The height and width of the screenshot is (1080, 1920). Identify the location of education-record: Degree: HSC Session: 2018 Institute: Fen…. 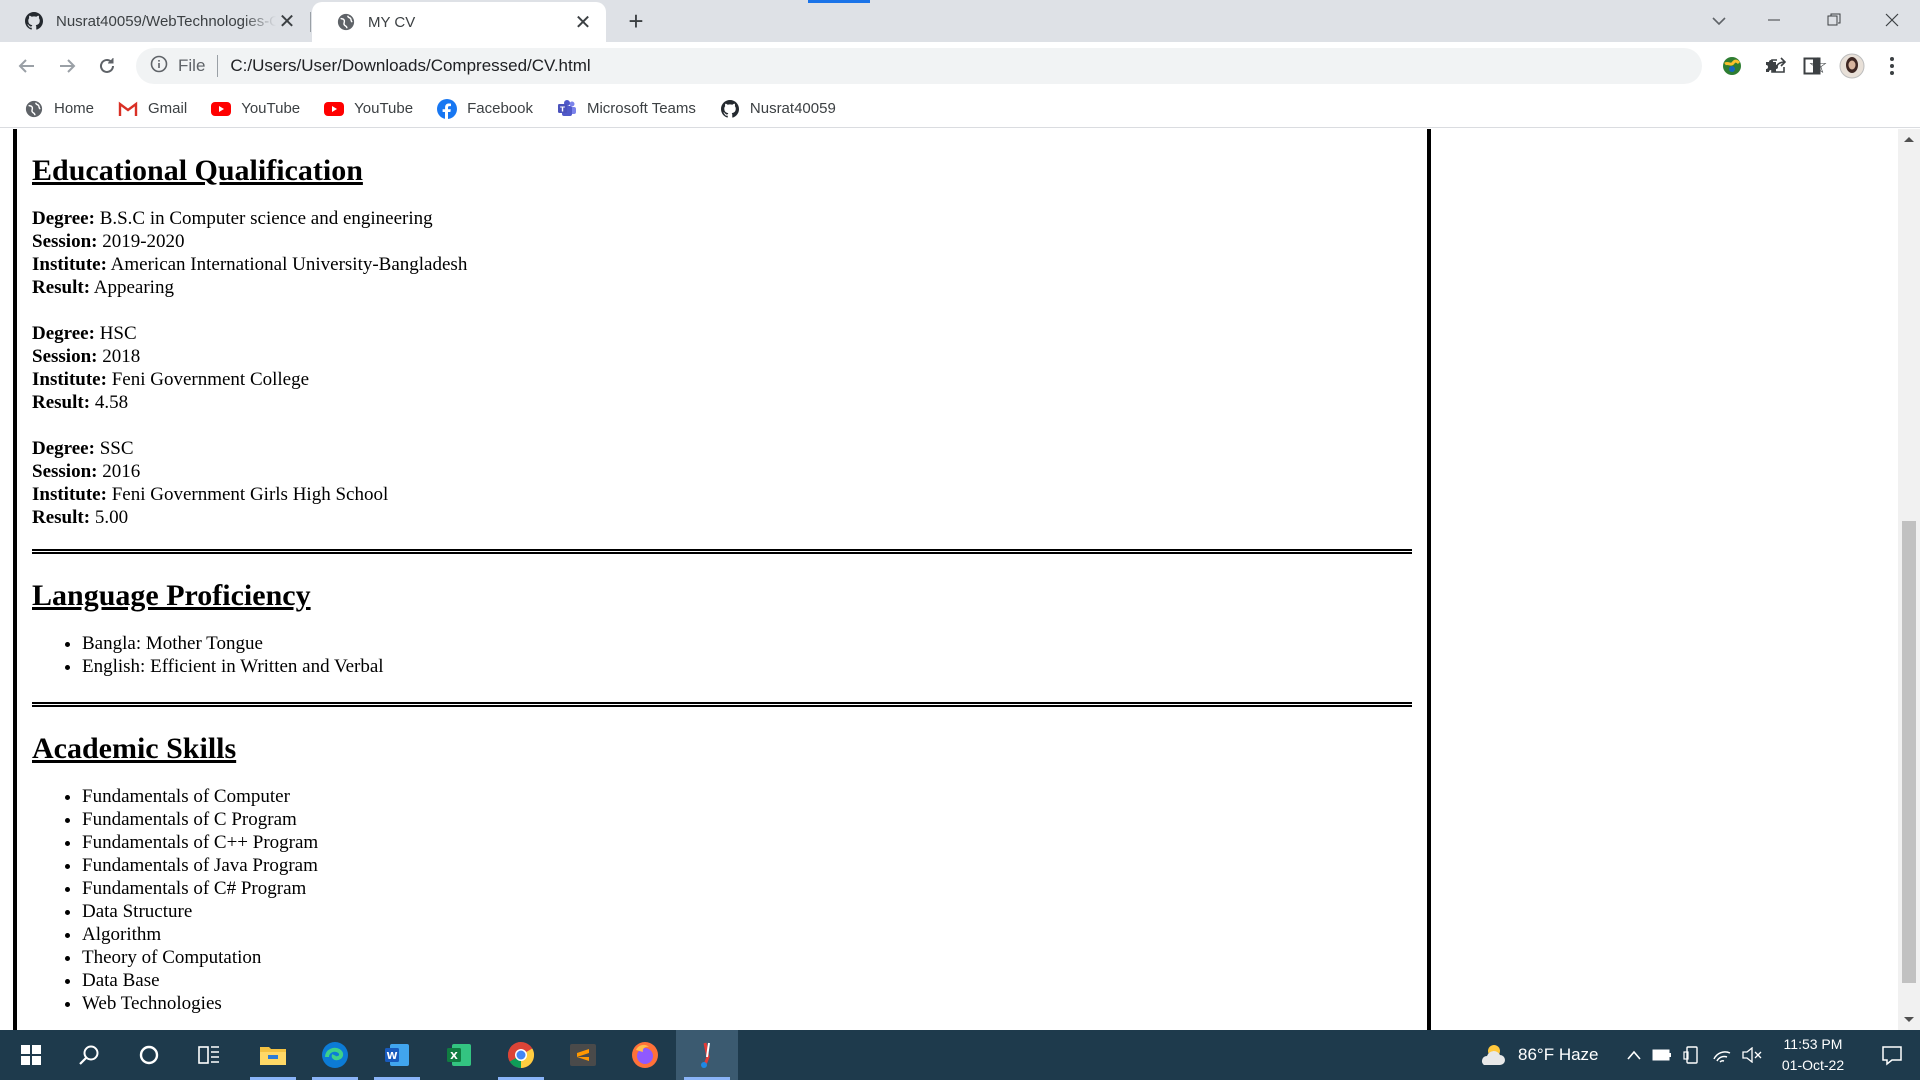
(722, 368).